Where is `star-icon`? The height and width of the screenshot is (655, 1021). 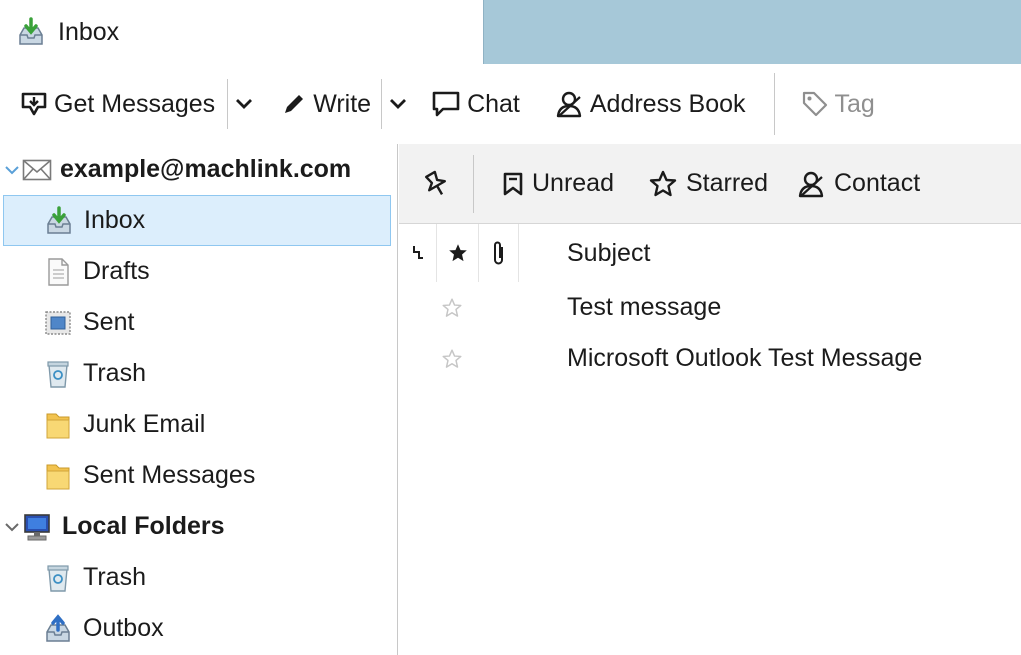
star-icon is located at coordinates (663, 184).